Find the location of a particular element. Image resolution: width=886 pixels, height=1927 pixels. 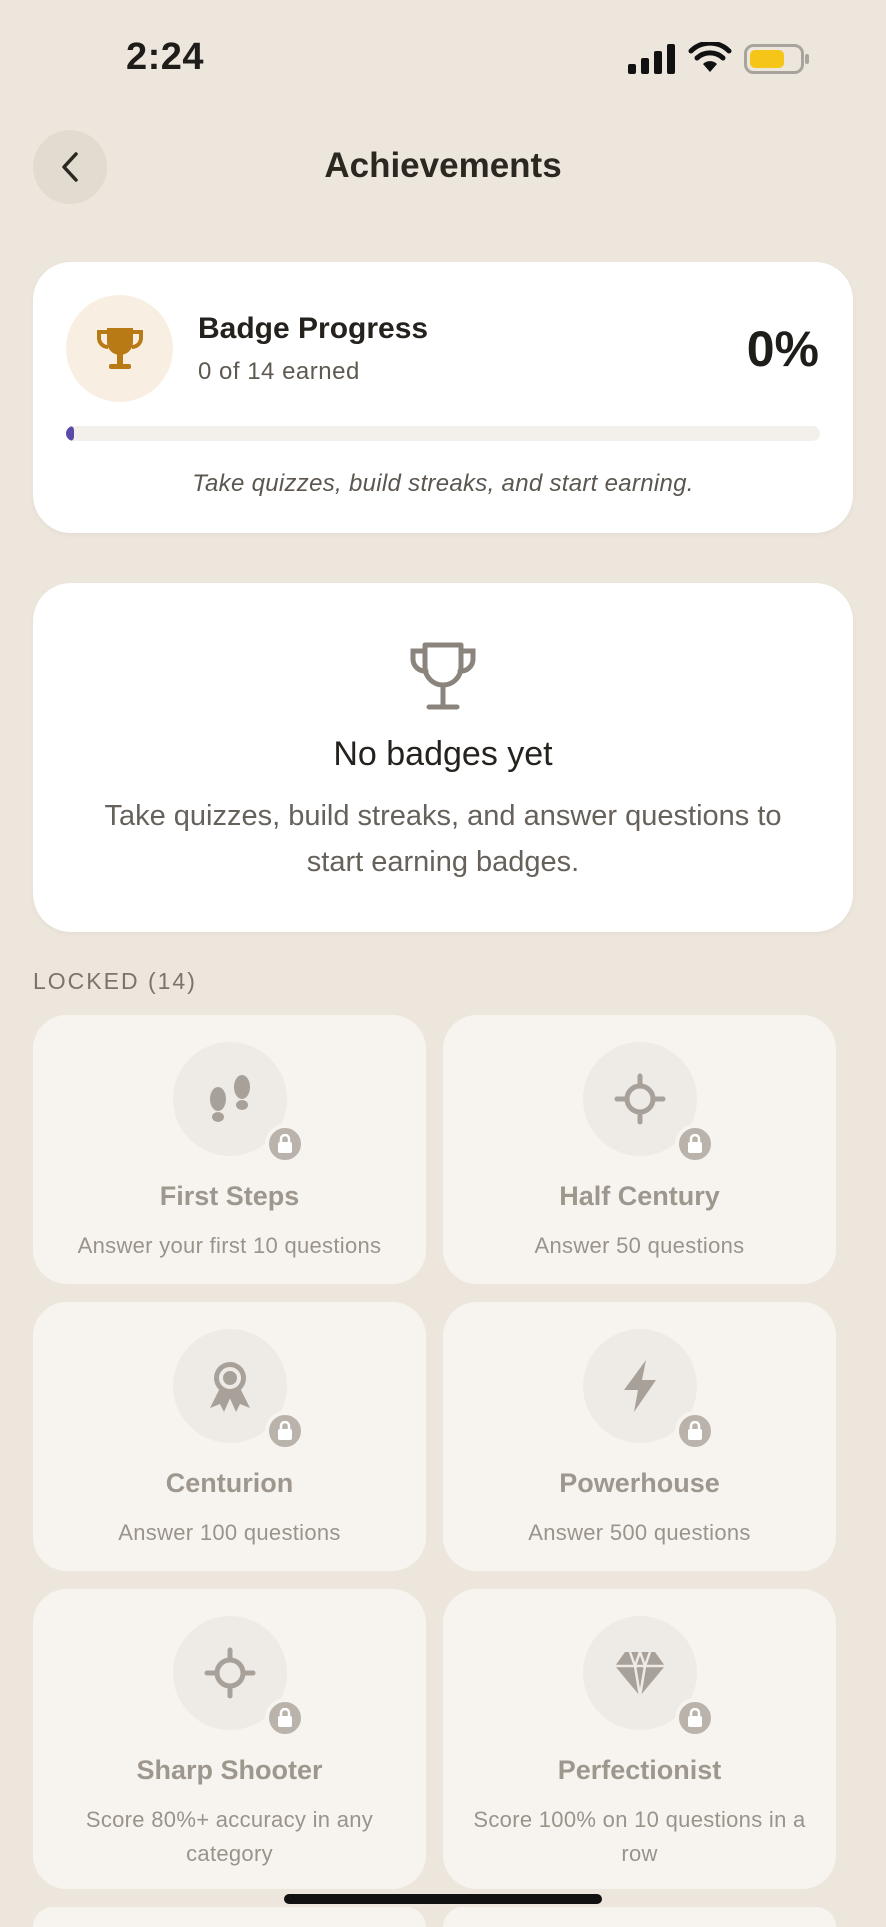

trophy-icon is located at coordinates (119, 348).